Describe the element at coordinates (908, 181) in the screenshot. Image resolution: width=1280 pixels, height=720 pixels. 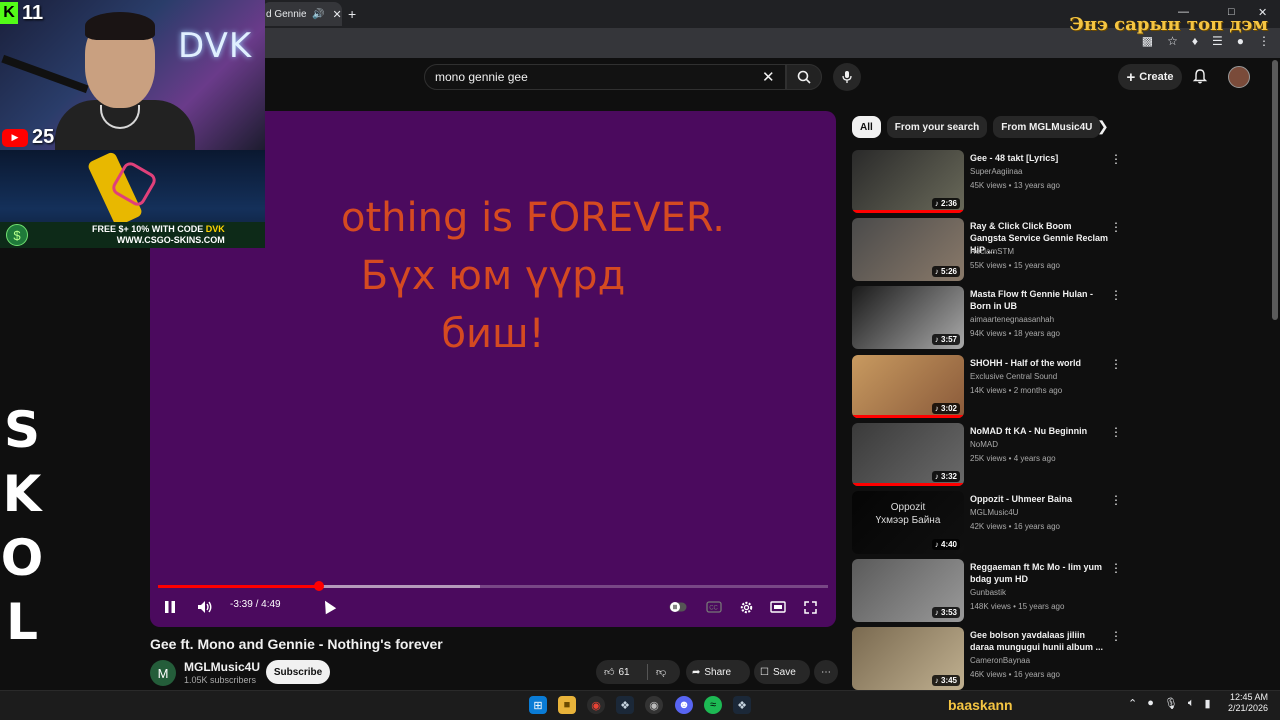
I see `recommendation-thumbnail: ♪ 2:36` at that location.